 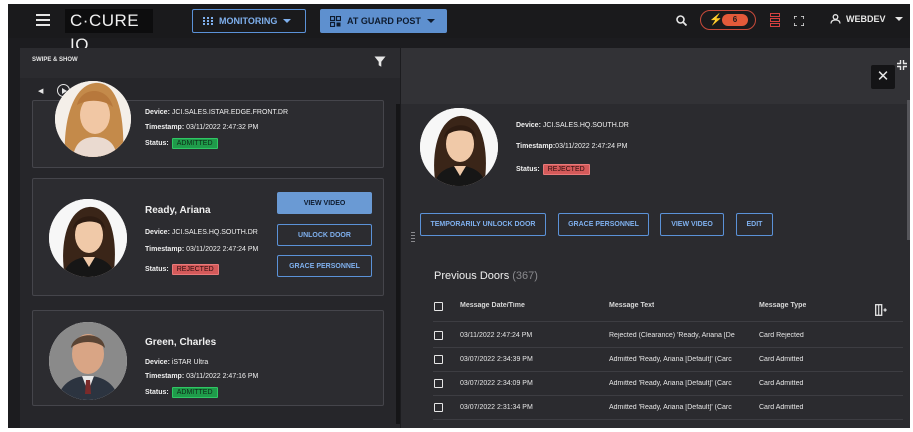 I want to click on export-columns-icon, so click(x=881, y=310).